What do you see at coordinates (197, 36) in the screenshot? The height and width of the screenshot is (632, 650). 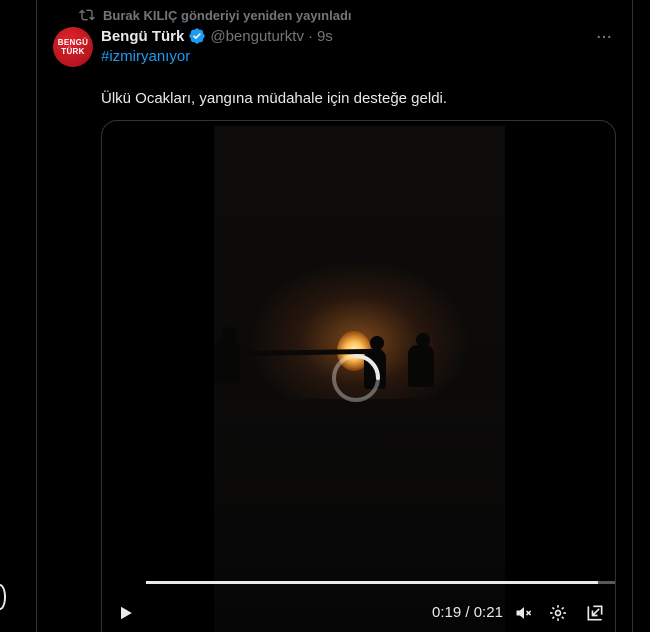 I see `verified-badge-icon` at bounding box center [197, 36].